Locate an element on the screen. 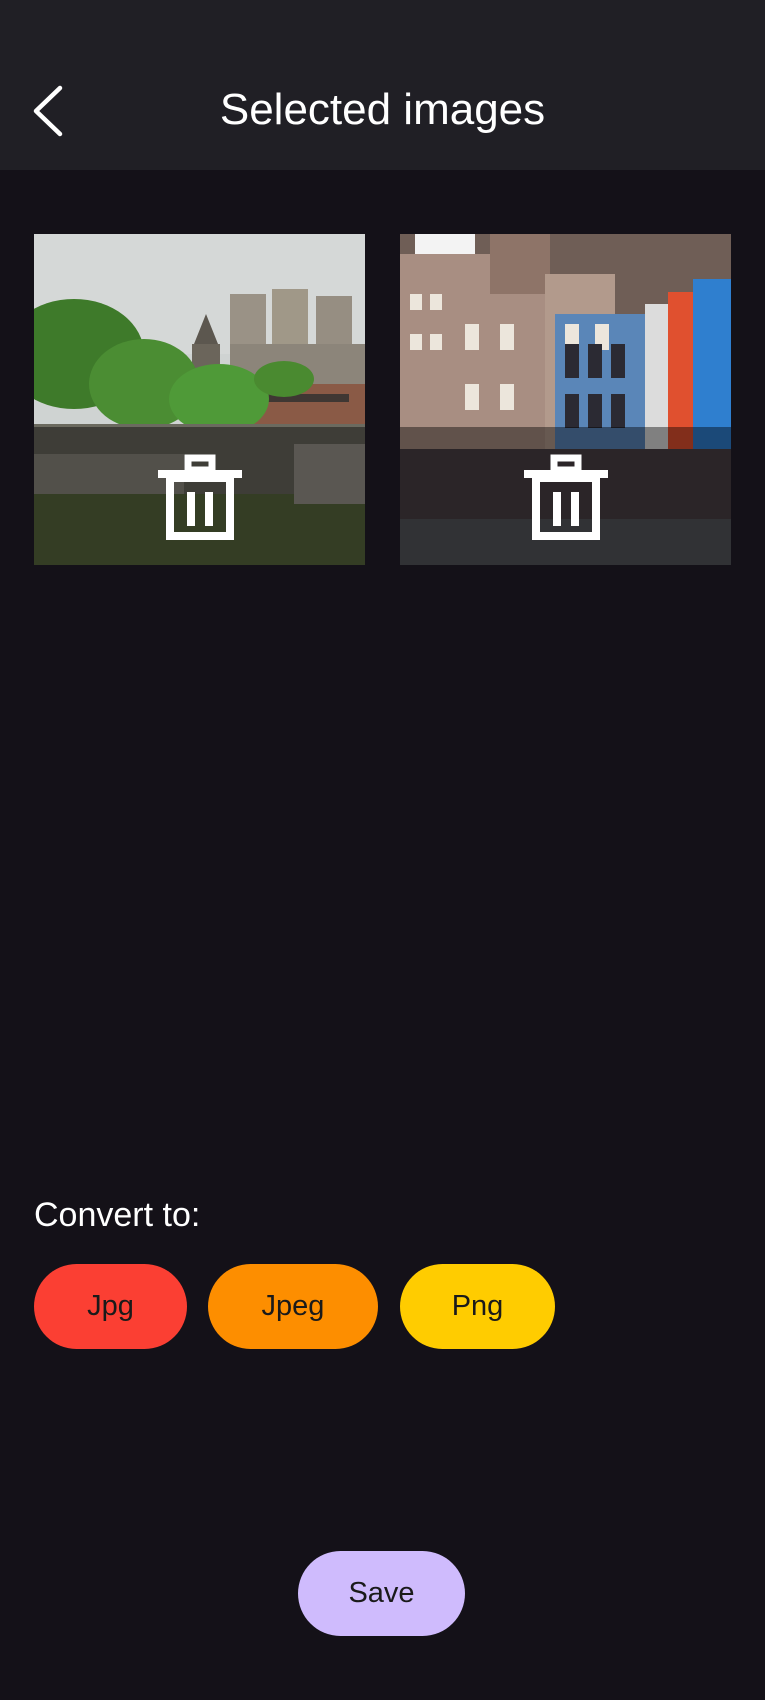 This screenshot has width=765, height=1700. format-jpeg-button: Jpeg is located at coordinates (293, 1306).